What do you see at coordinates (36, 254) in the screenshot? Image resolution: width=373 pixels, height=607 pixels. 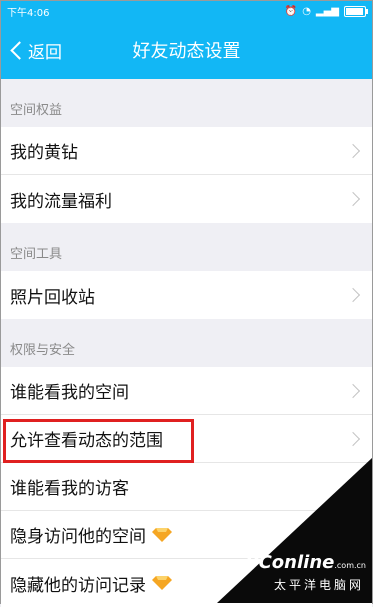 I see `section-header-space-tools: 空间工具` at bounding box center [36, 254].